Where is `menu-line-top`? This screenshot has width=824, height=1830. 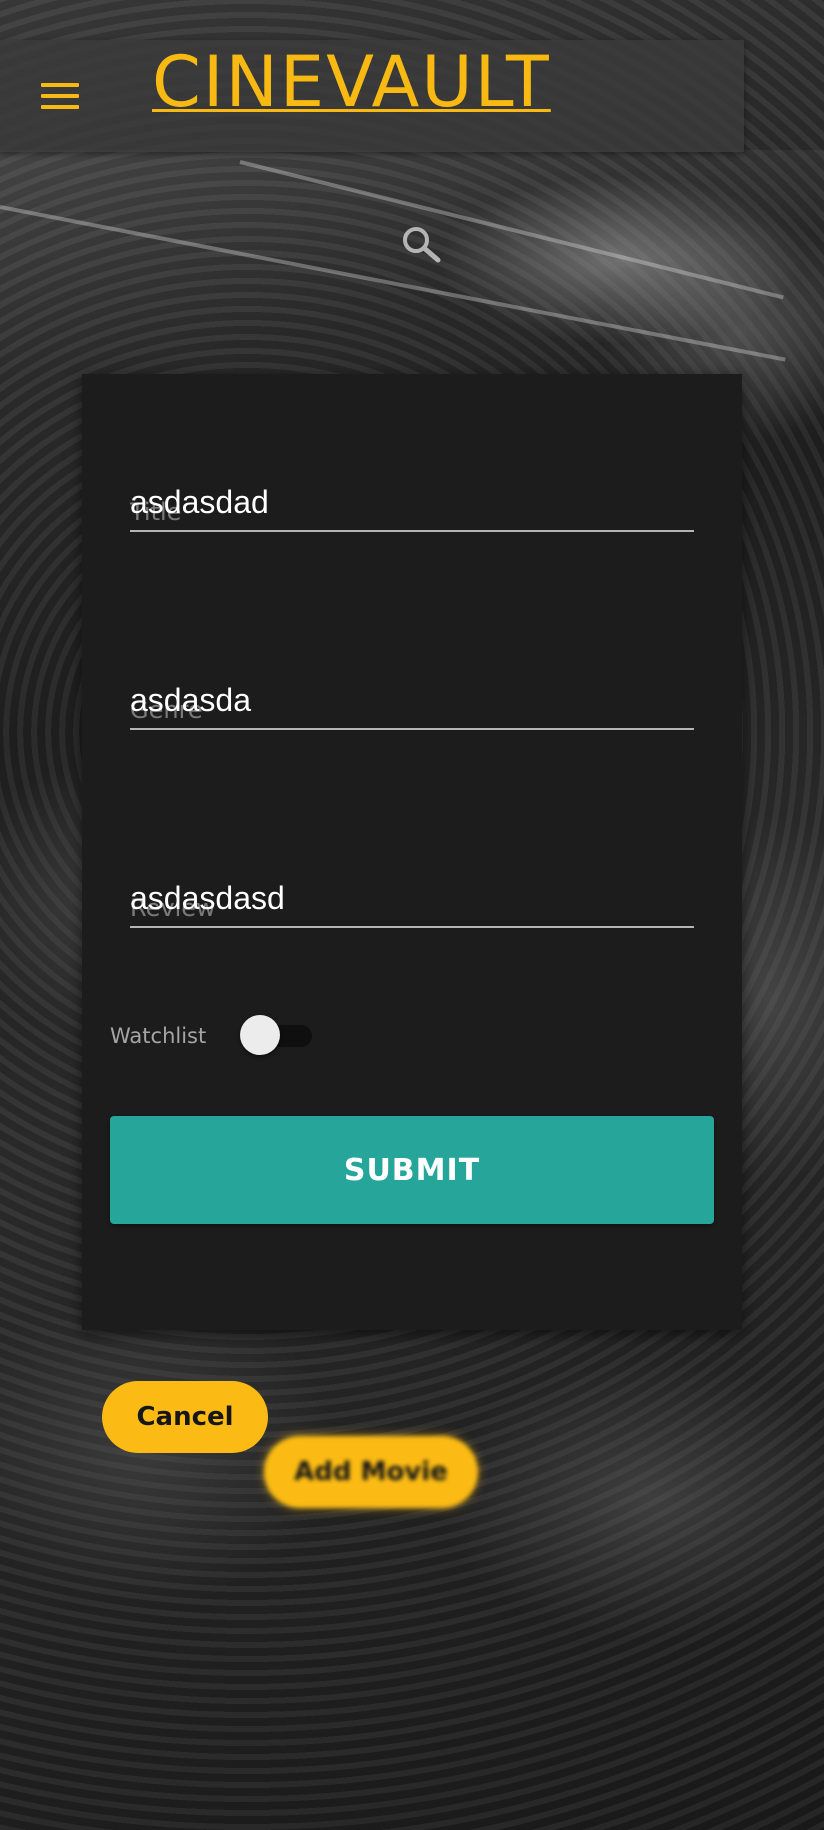
menu-line-top is located at coordinates (60, 85).